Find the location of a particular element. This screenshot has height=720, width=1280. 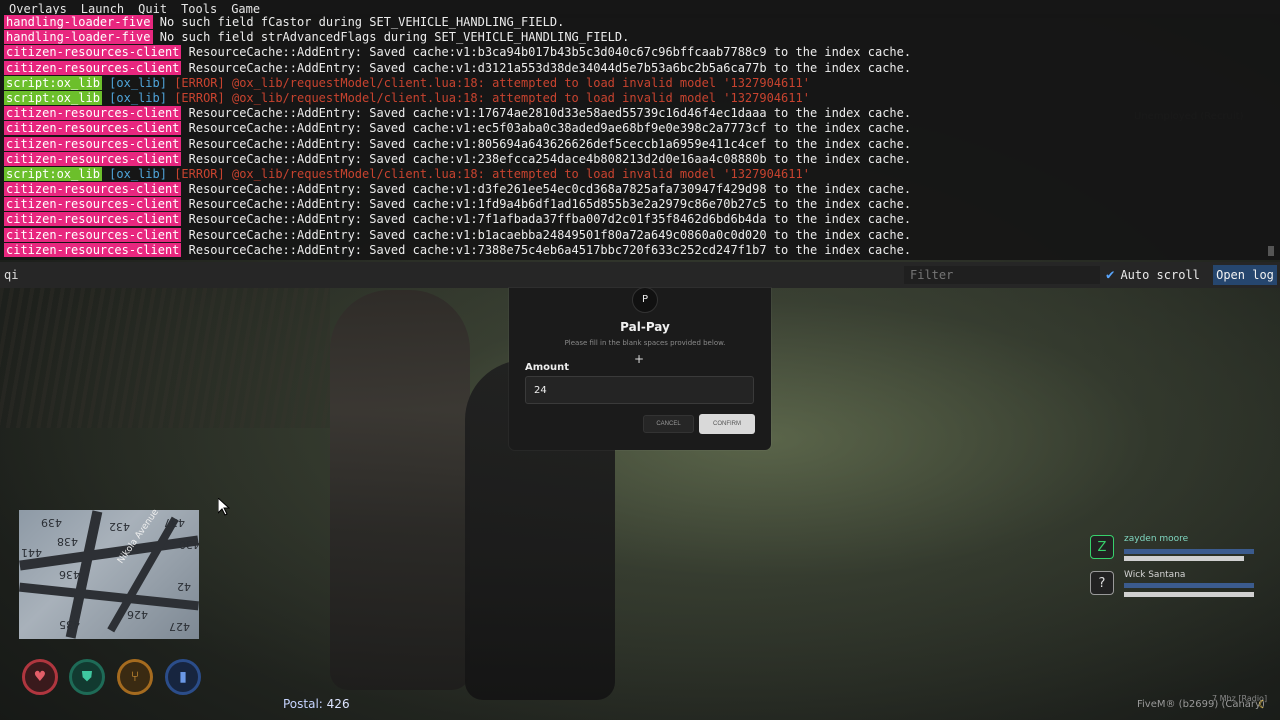

unknown-player-icon: ? is located at coordinates (1102, 583).